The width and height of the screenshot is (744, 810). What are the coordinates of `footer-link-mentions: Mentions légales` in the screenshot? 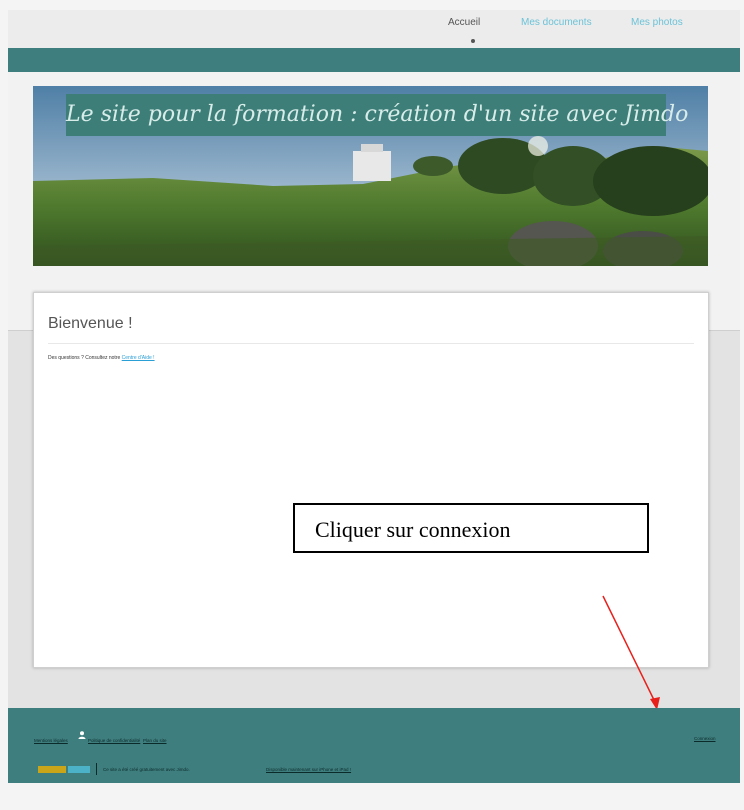 It's located at (51, 740).